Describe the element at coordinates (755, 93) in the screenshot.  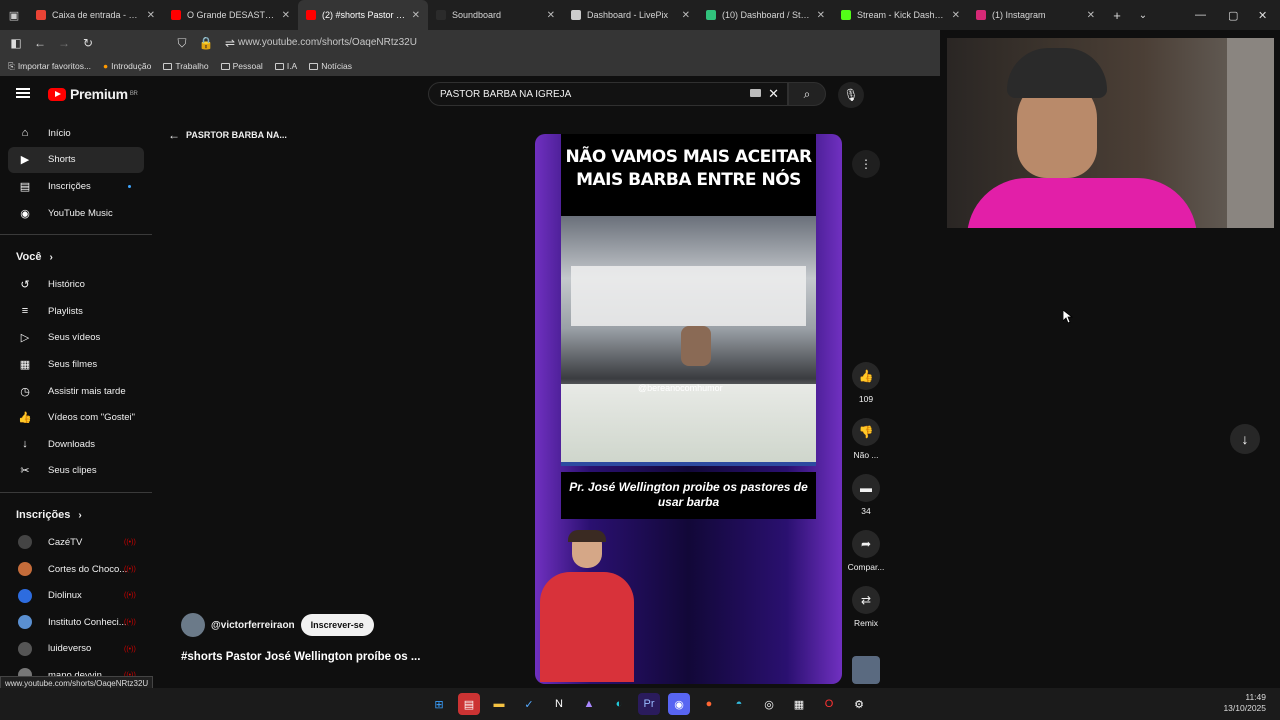
I see `keyboard-icon` at that location.